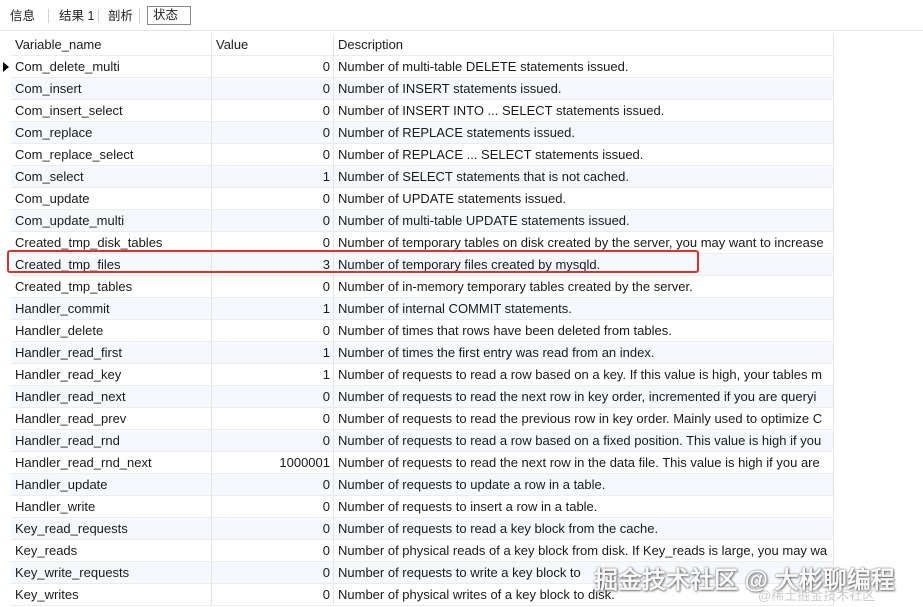 The height and width of the screenshot is (607, 923). I want to click on cell-variable-name: Com_delete_multi, so click(111, 67).